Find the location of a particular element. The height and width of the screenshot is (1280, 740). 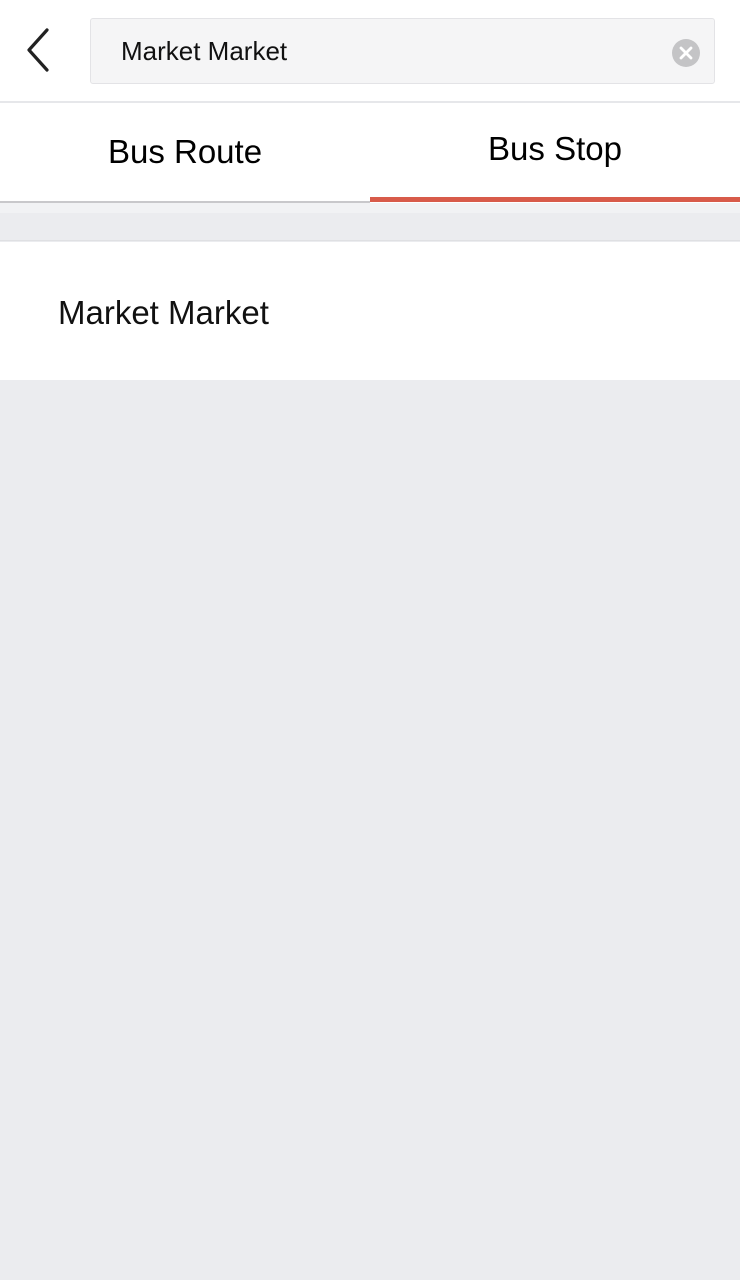

tab-bus-stop: Bus Stop is located at coordinates (555, 153).